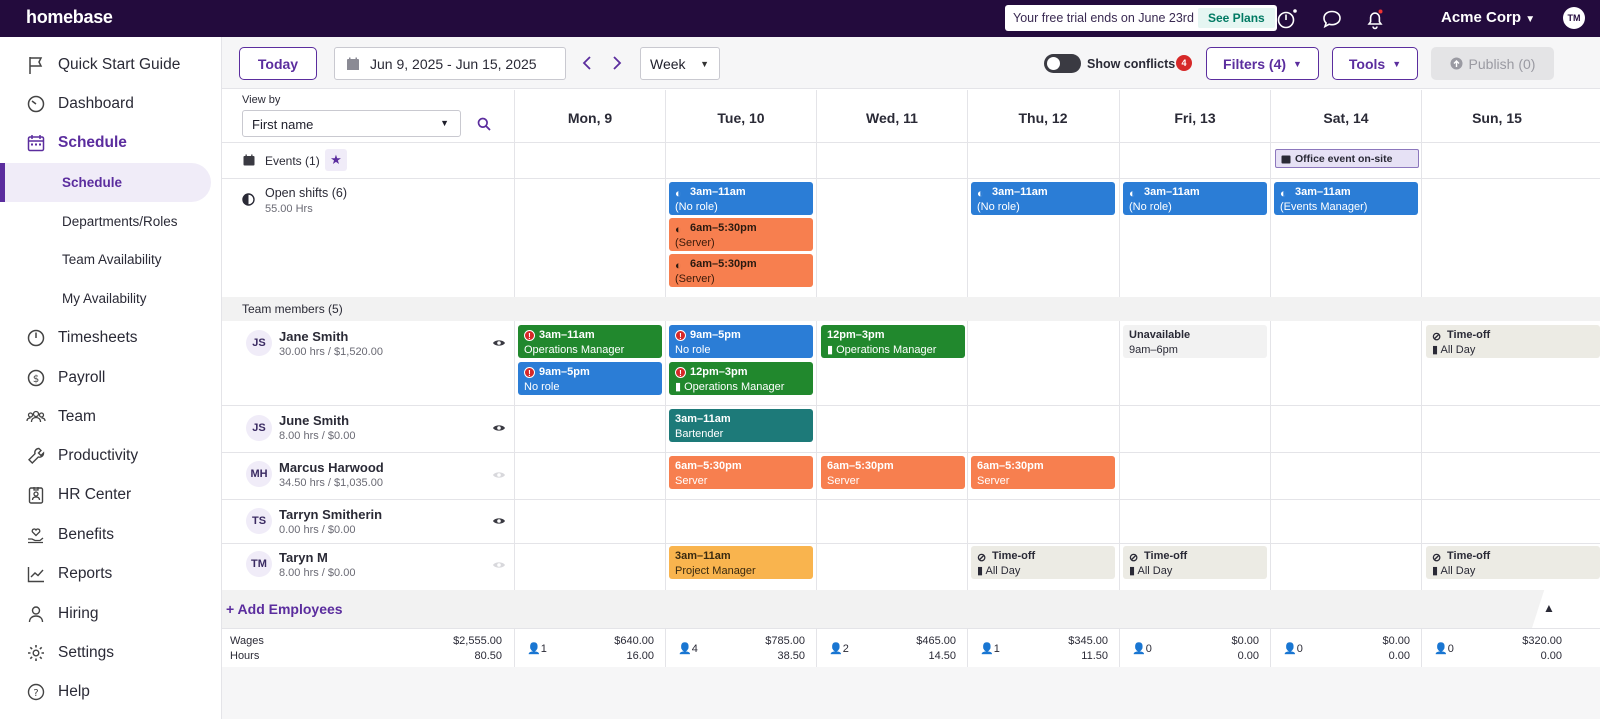 The width and height of the screenshot is (1600, 719). Describe the element at coordinates (1347, 158) in the screenshot. I see `event-chip: Office event on-site` at that location.